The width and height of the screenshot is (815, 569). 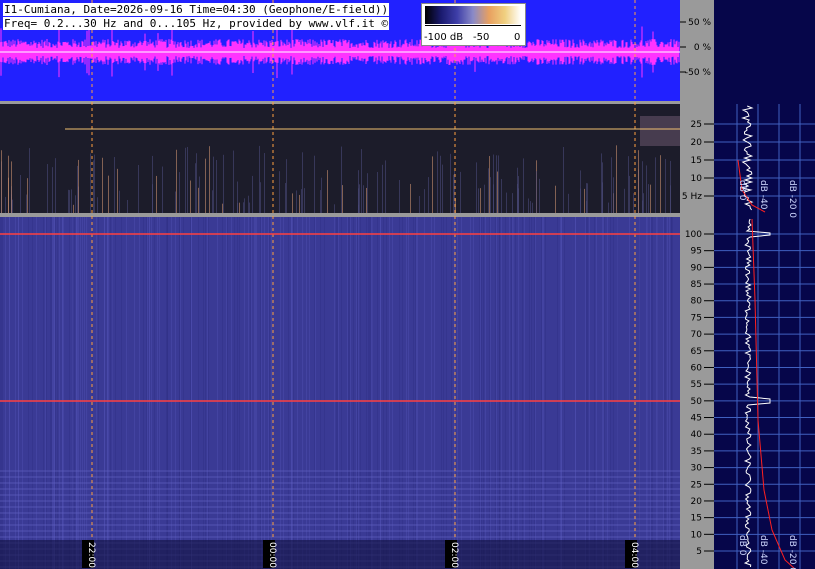 I want to click on lower-tick-label: 80, so click(x=697, y=302).